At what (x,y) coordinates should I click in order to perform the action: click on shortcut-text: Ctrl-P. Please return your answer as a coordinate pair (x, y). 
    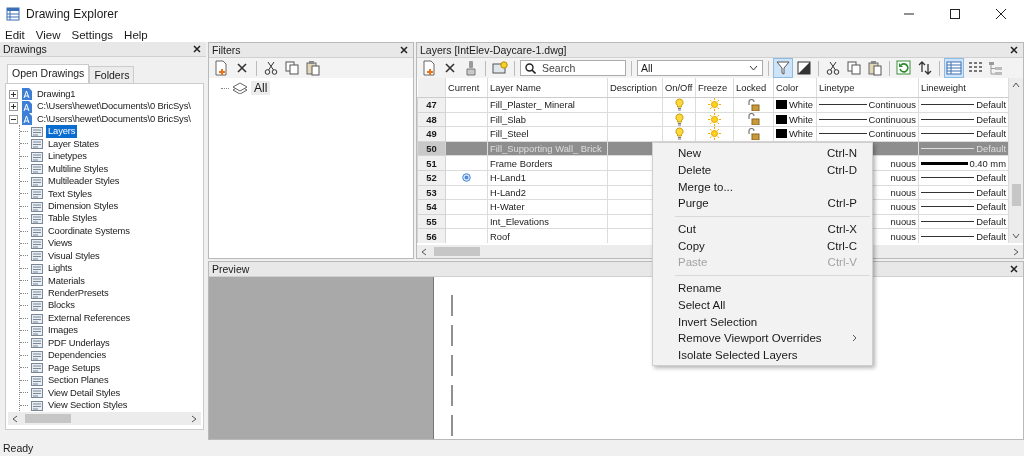
    Looking at the image, I should click on (842, 203).